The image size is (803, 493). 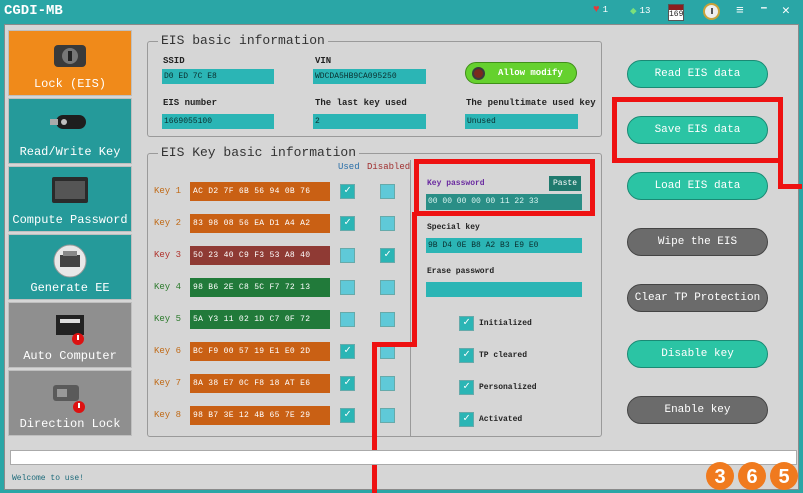 What do you see at coordinates (260, 351) in the screenshot?
I see `key-6-value: BC F9 00 57 19 E1 E0 2D` at bounding box center [260, 351].